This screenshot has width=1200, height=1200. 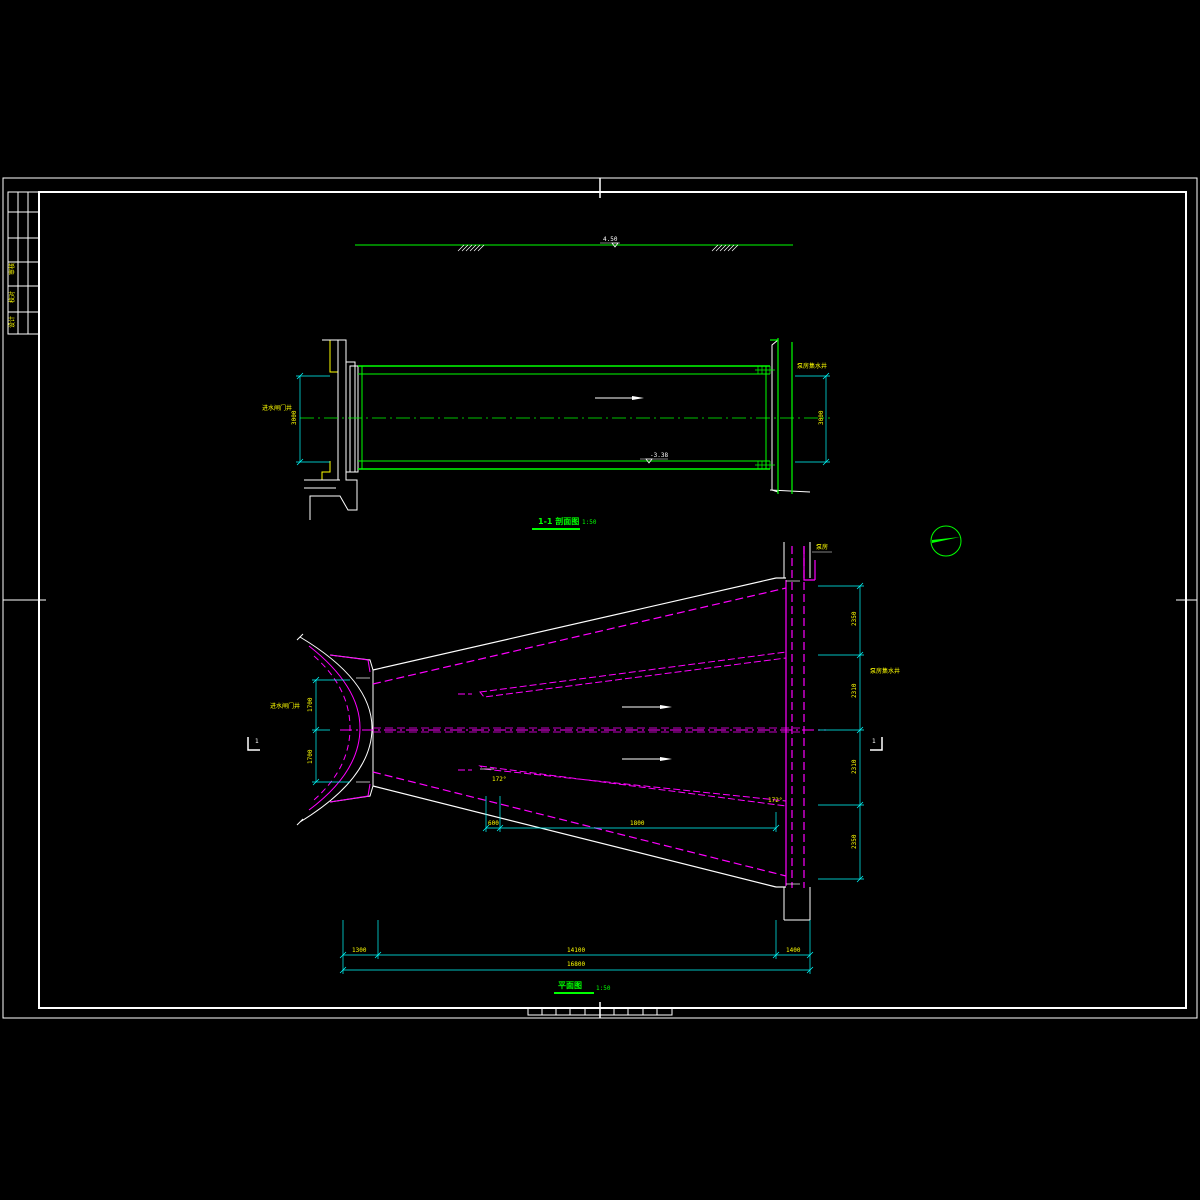 What do you see at coordinates (331, 731) in the screenshot?
I see `plan-left-dimension` at bounding box center [331, 731].